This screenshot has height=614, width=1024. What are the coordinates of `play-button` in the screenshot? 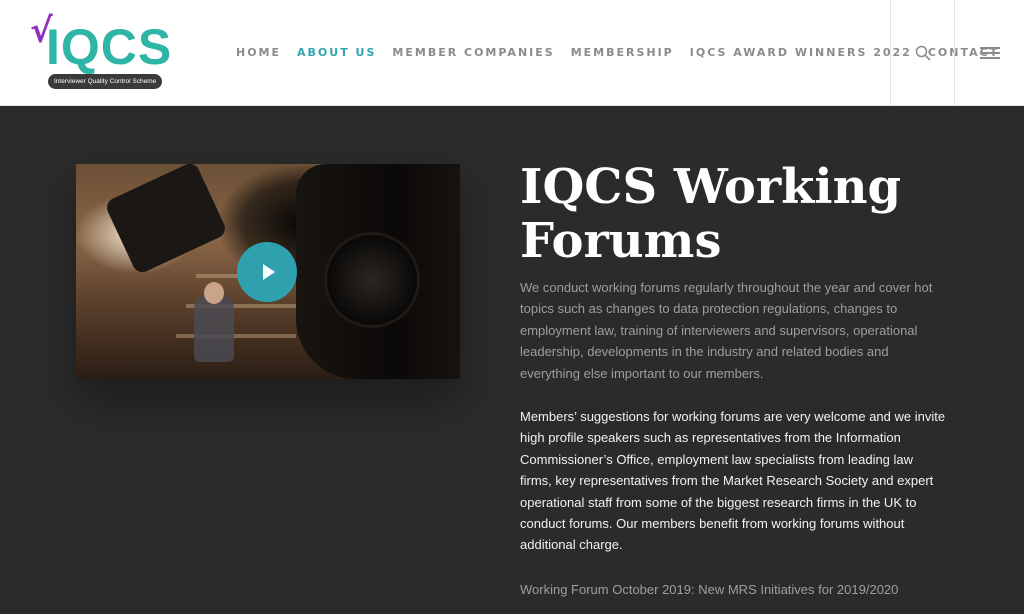 It's located at (267, 272).